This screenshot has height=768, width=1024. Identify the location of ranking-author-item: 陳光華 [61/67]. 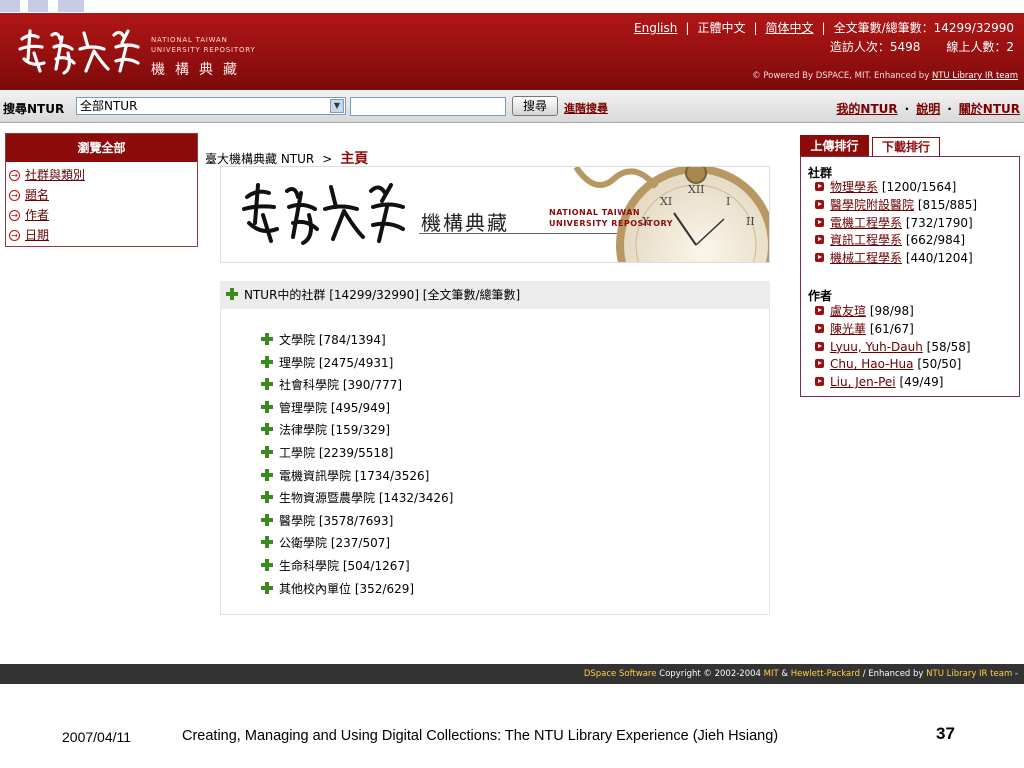
(893, 330).